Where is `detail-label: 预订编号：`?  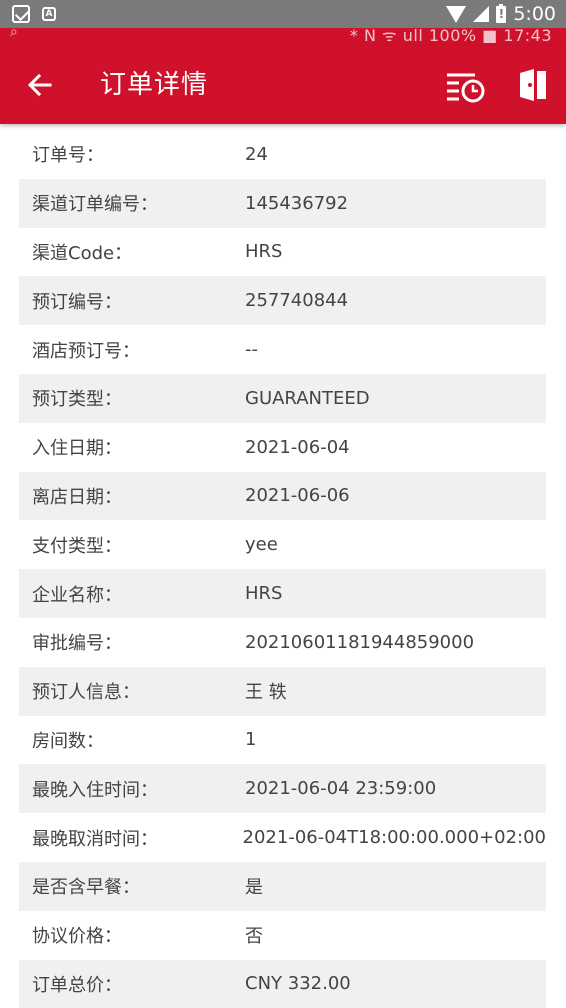 detail-label: 预订编号： is located at coordinates (77, 302).